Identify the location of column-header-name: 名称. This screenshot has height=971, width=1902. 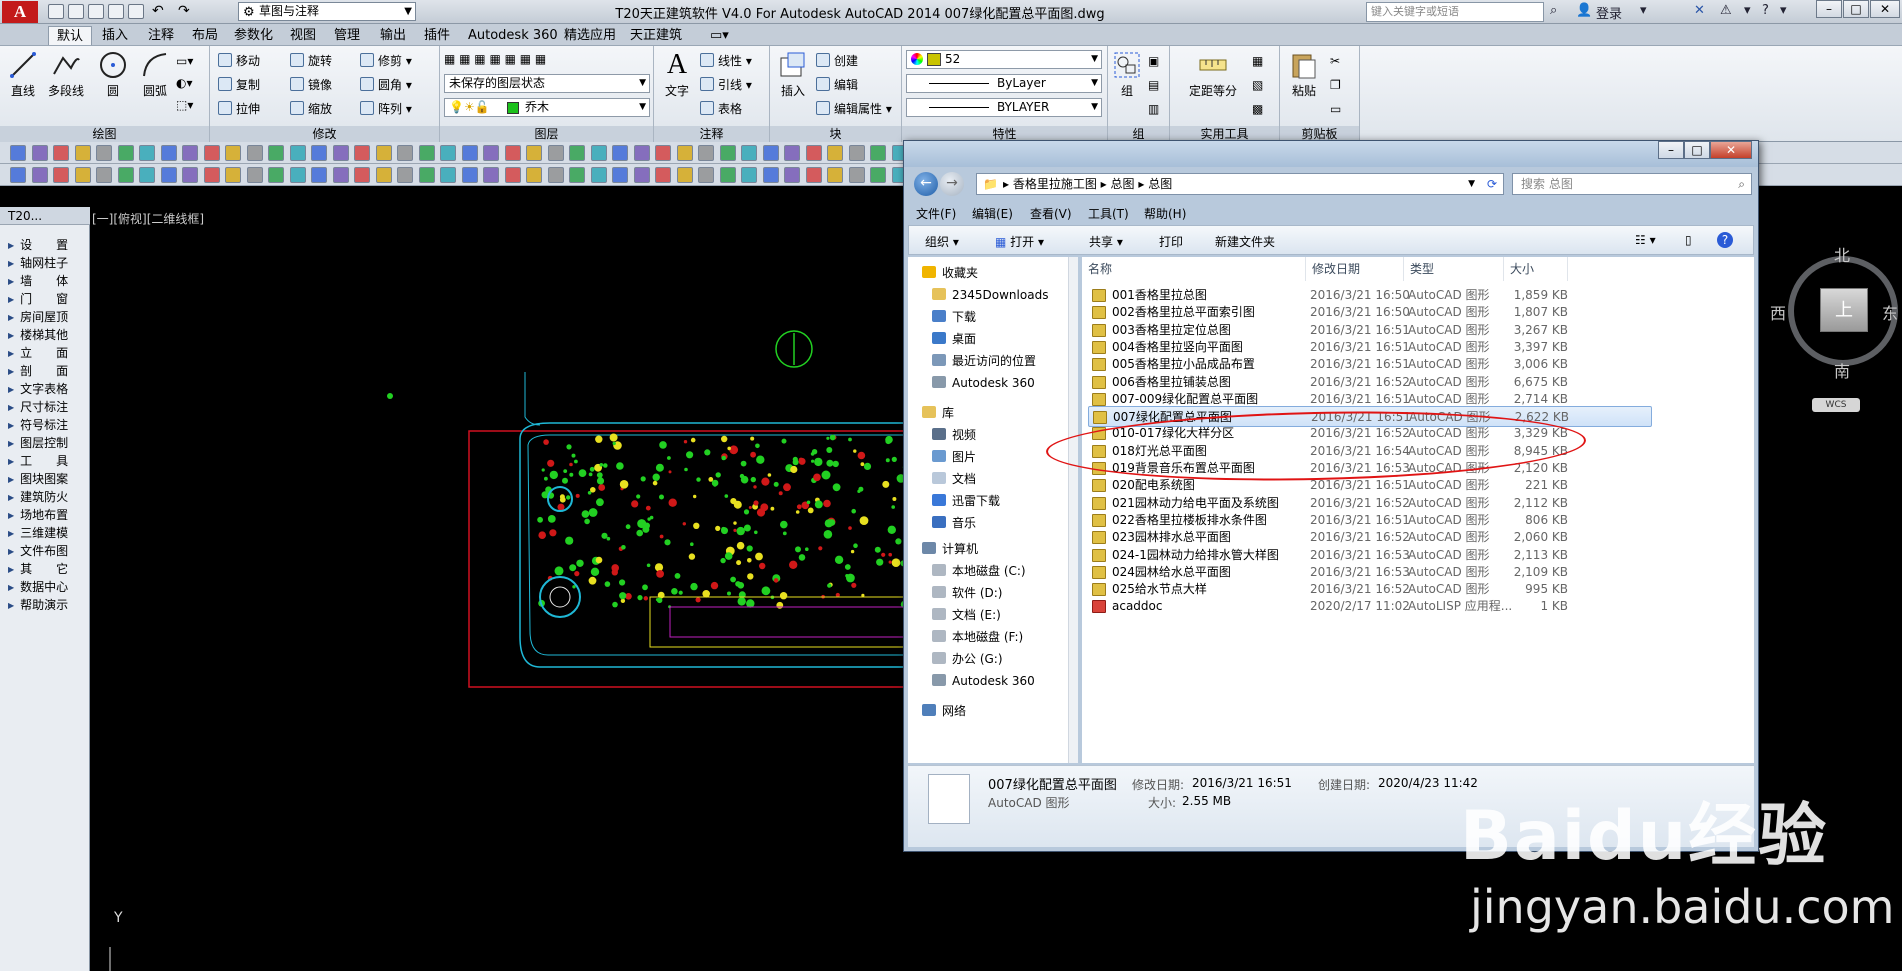
(1194, 269).